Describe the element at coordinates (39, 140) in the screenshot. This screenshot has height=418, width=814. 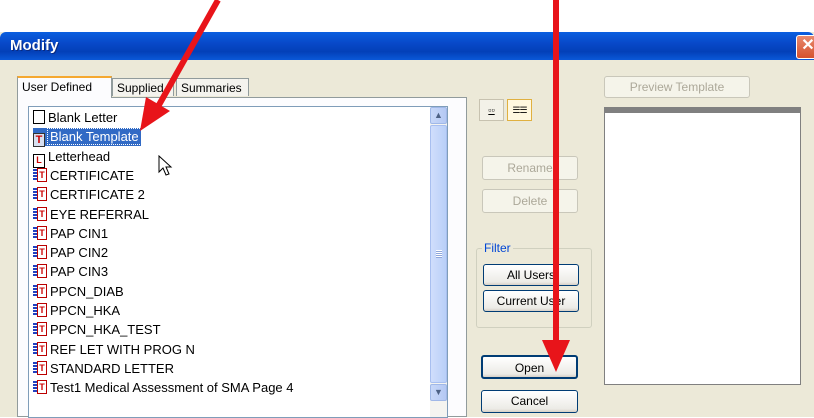
I see `template-icon: T` at that location.